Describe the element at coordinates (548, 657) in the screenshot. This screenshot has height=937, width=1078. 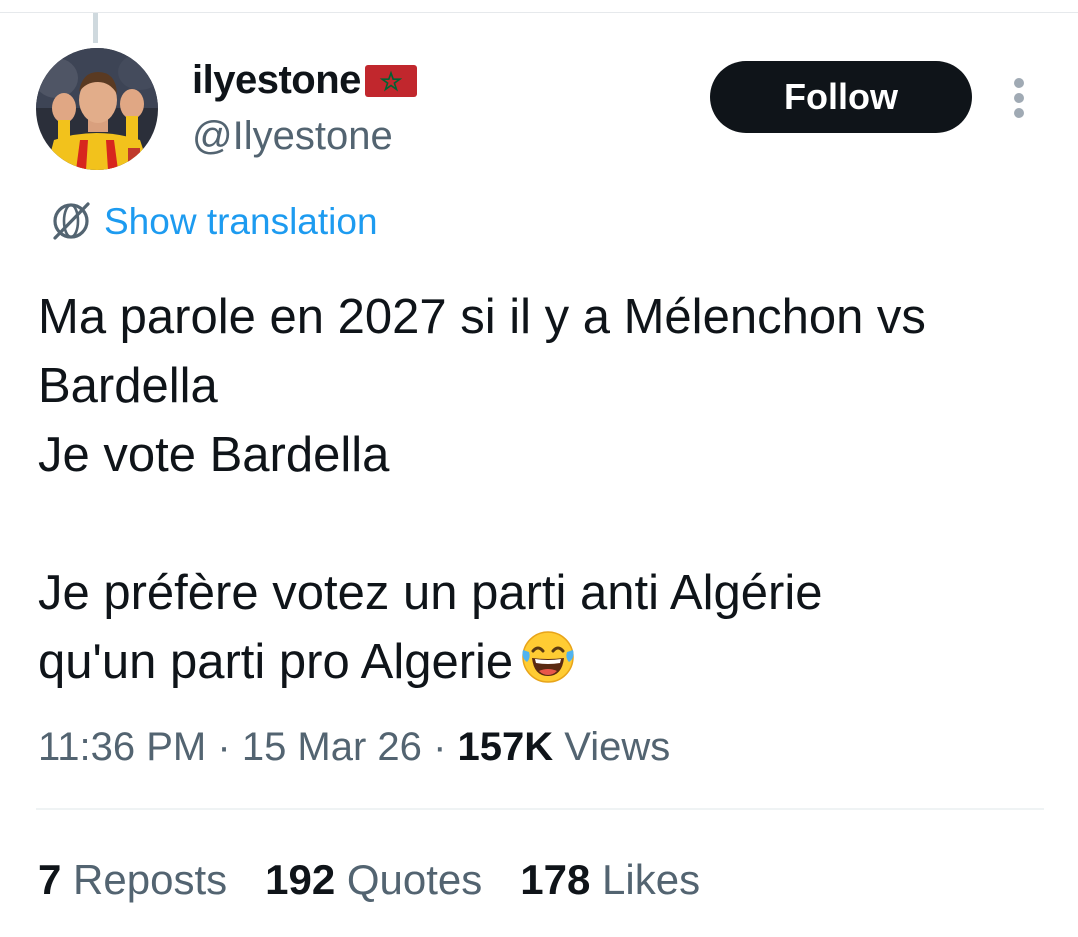
I see `tears-of-joy-emoji-icon` at that location.